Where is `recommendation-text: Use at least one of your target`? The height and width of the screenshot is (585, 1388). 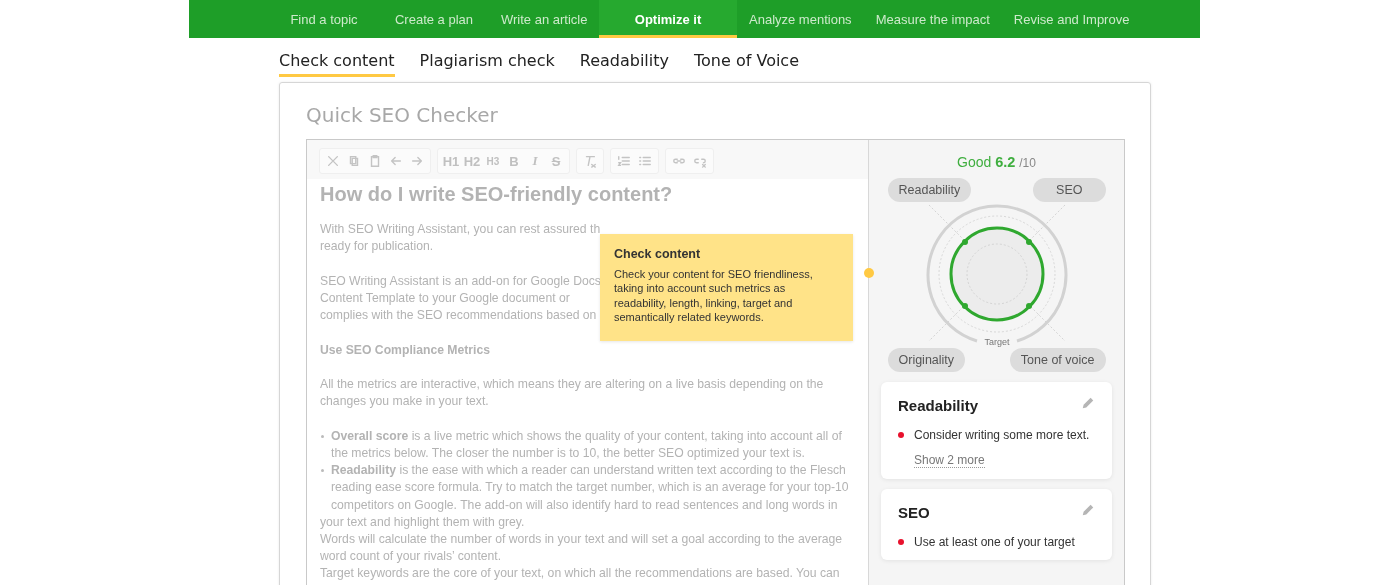 recommendation-text: Use at least one of your target is located at coordinates (994, 542).